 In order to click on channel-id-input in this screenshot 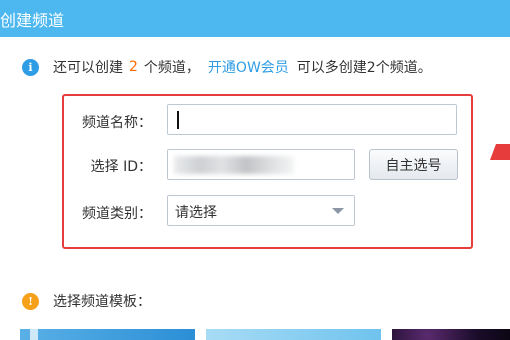, I will do `click(261, 164)`.